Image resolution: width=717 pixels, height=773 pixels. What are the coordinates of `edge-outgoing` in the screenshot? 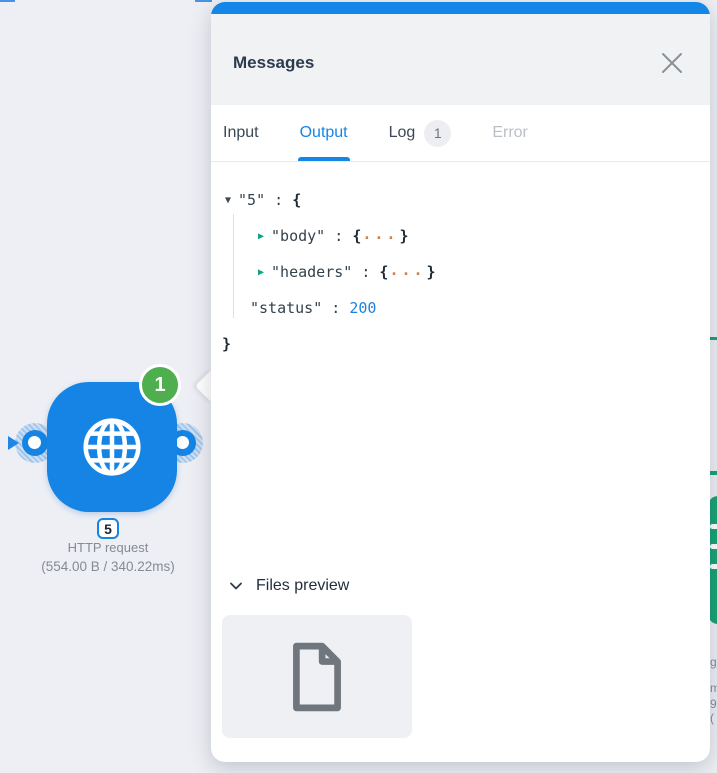 It's located at (203, 1).